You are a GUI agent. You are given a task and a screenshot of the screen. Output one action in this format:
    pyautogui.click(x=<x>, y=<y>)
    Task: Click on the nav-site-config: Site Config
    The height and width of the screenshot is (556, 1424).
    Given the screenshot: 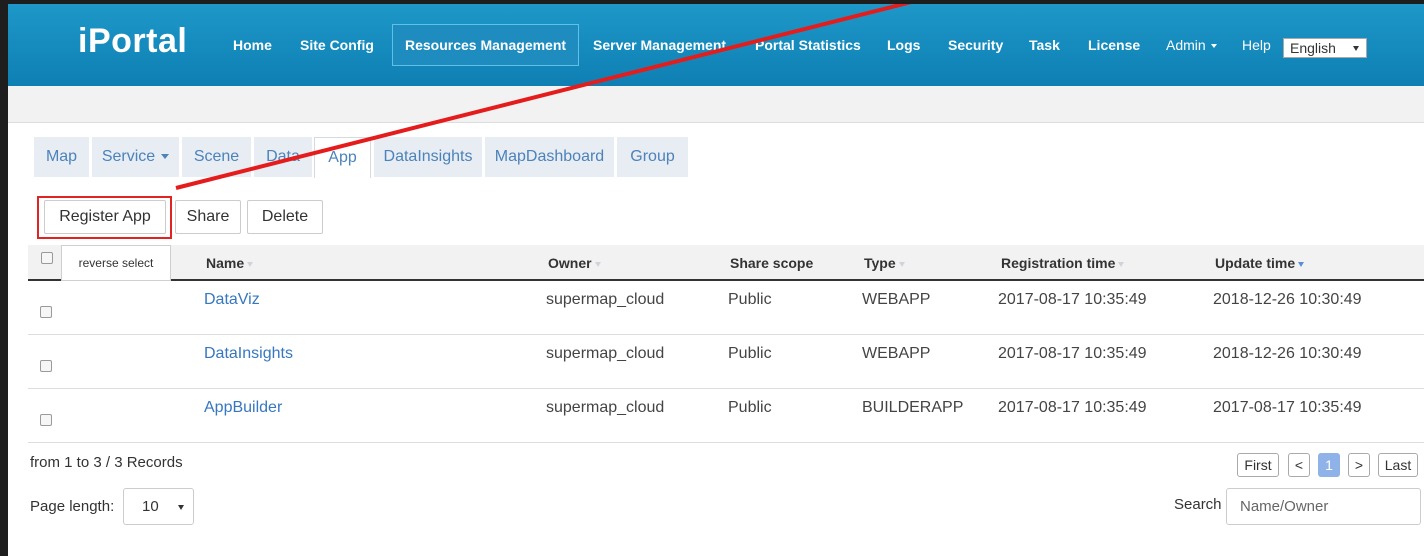 What is the action you would take?
    pyautogui.click(x=337, y=45)
    